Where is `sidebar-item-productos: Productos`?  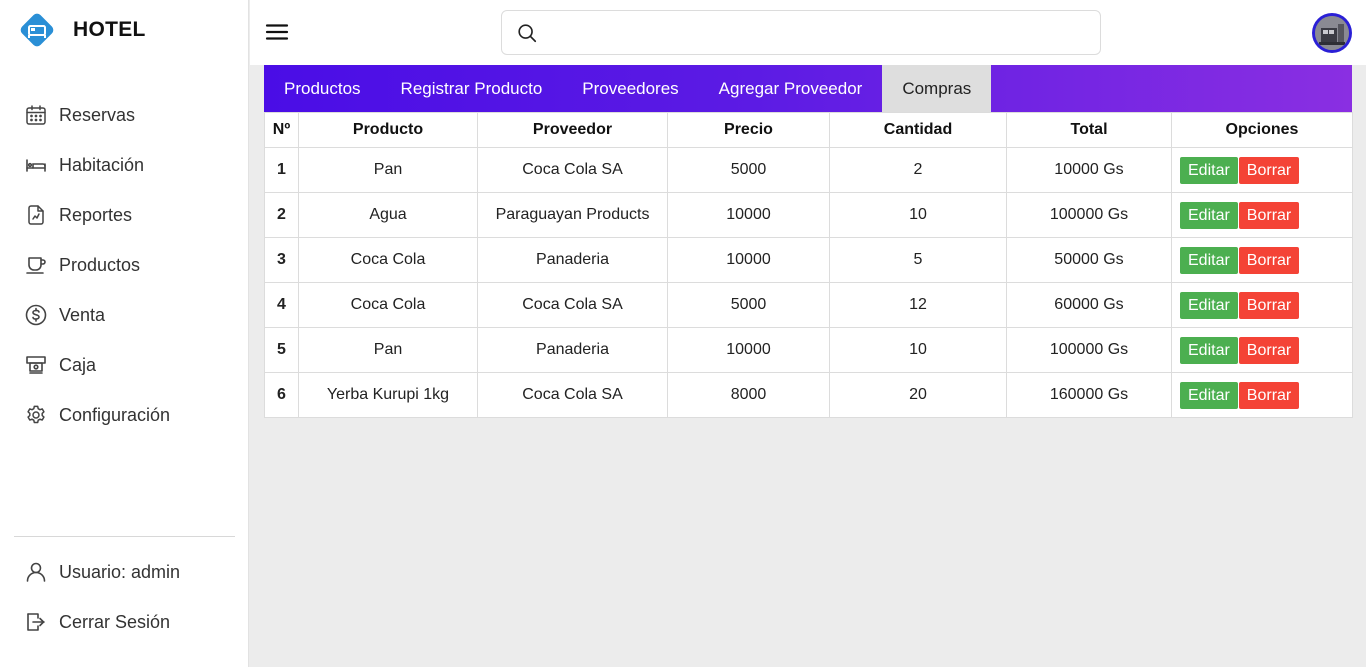 sidebar-item-productos: Productos is located at coordinates (124, 265).